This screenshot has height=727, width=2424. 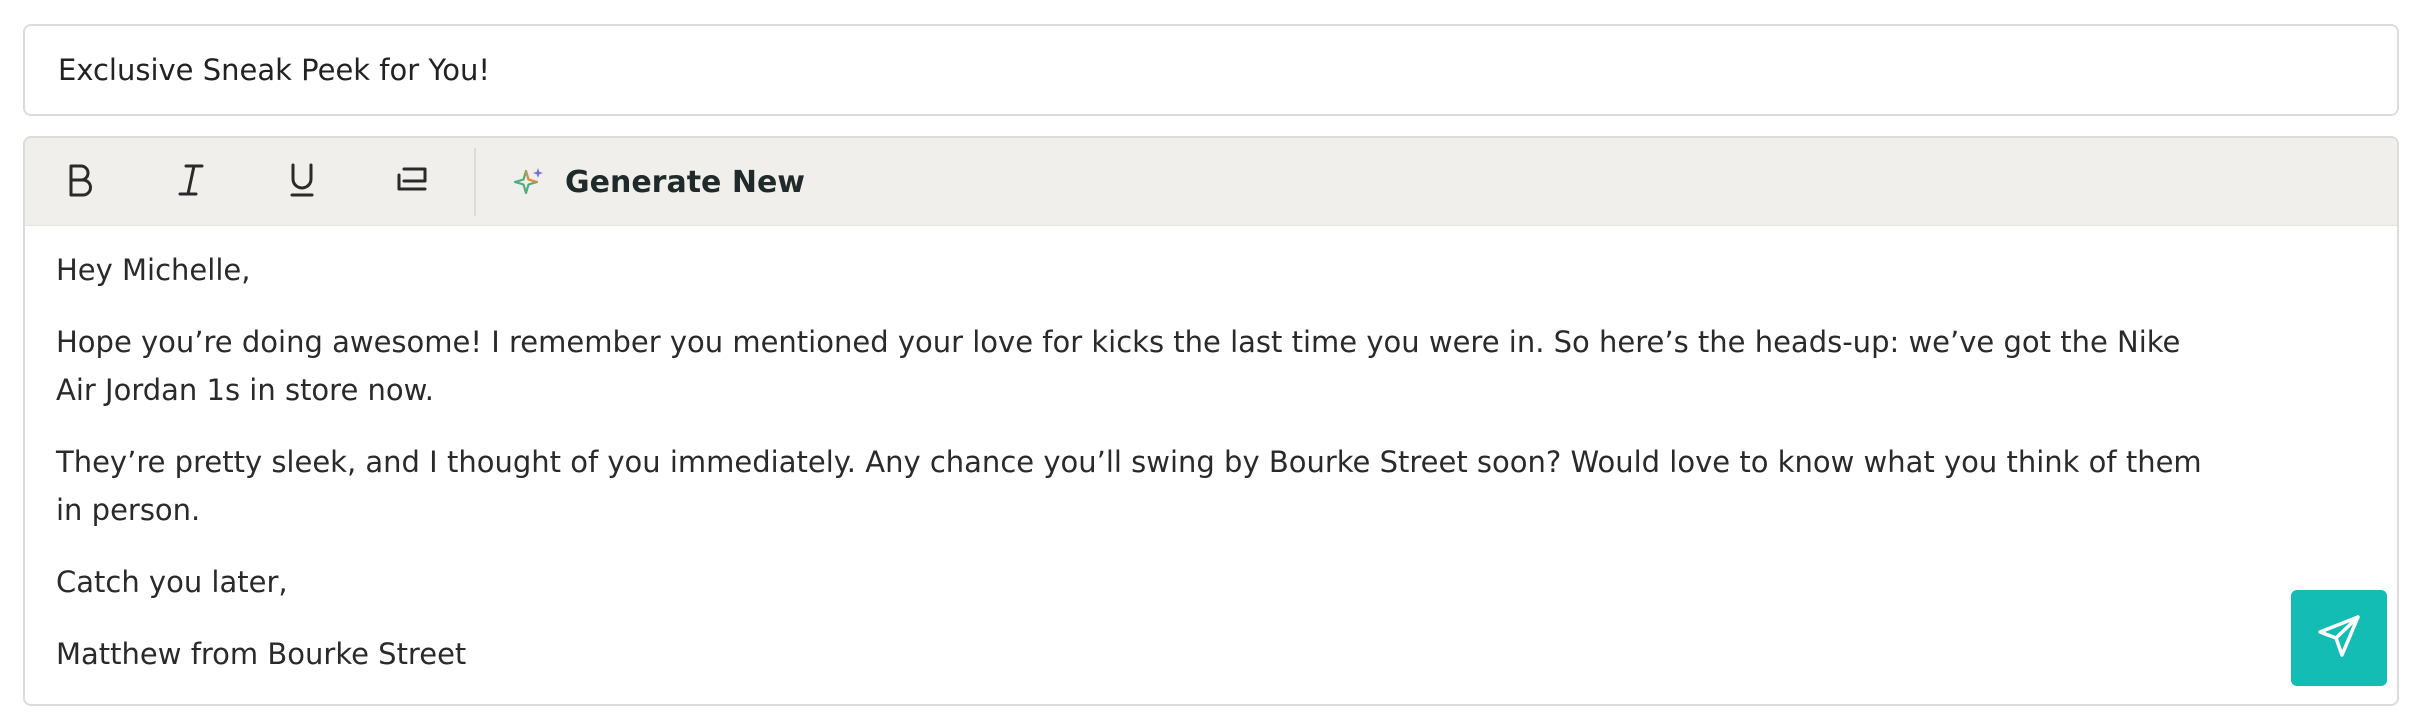 I want to click on underline-button, so click(x=302, y=182).